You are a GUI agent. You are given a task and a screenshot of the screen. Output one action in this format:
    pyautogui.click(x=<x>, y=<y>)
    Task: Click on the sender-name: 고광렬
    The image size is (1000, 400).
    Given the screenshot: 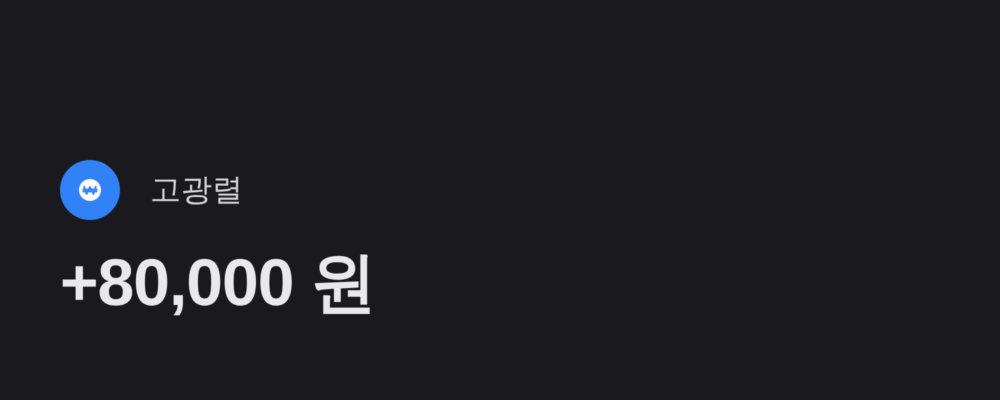 What is the action you would take?
    pyautogui.click(x=196, y=190)
    